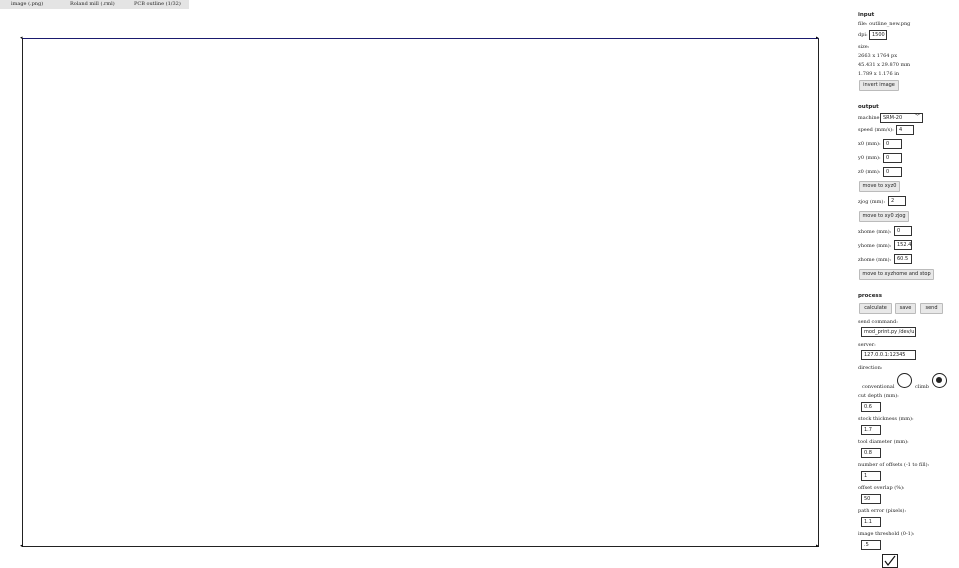 This screenshot has width=959, height=568. Describe the element at coordinates (872, 202) in the screenshot. I see `zjog-label: zjog (mm):` at that location.